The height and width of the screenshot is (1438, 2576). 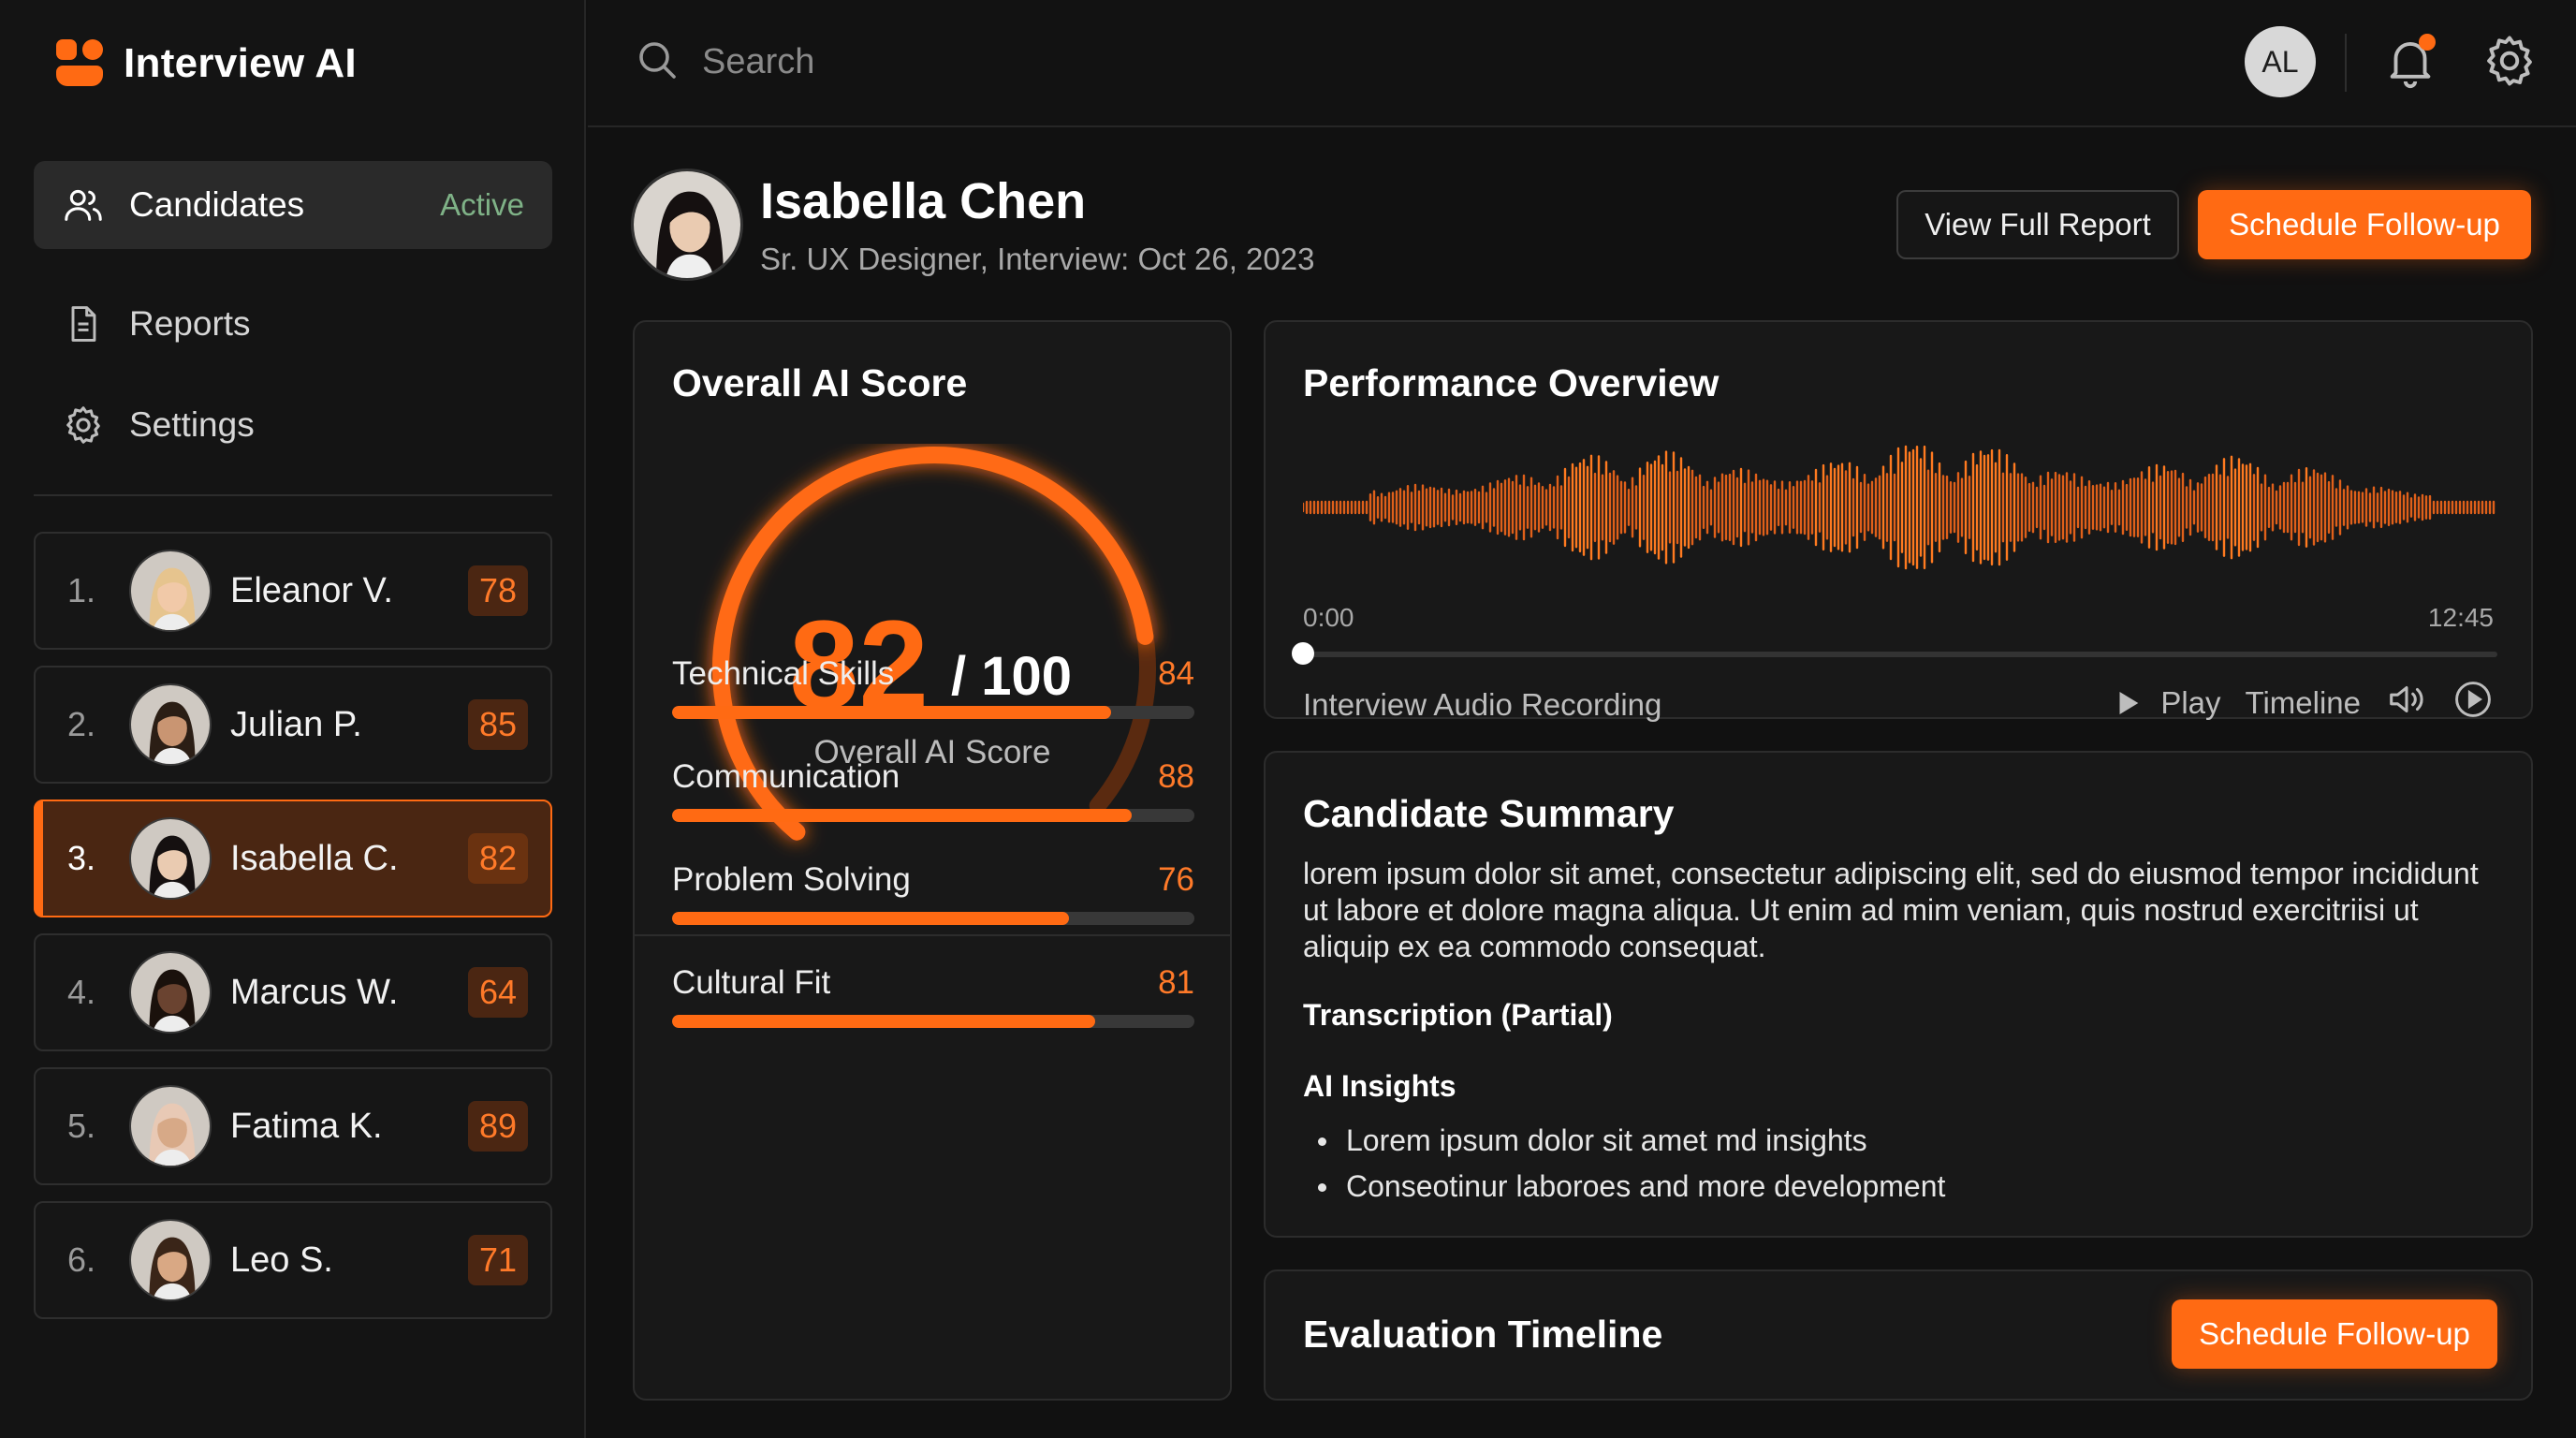 I want to click on timeline-button: Timeline, so click(x=2303, y=703).